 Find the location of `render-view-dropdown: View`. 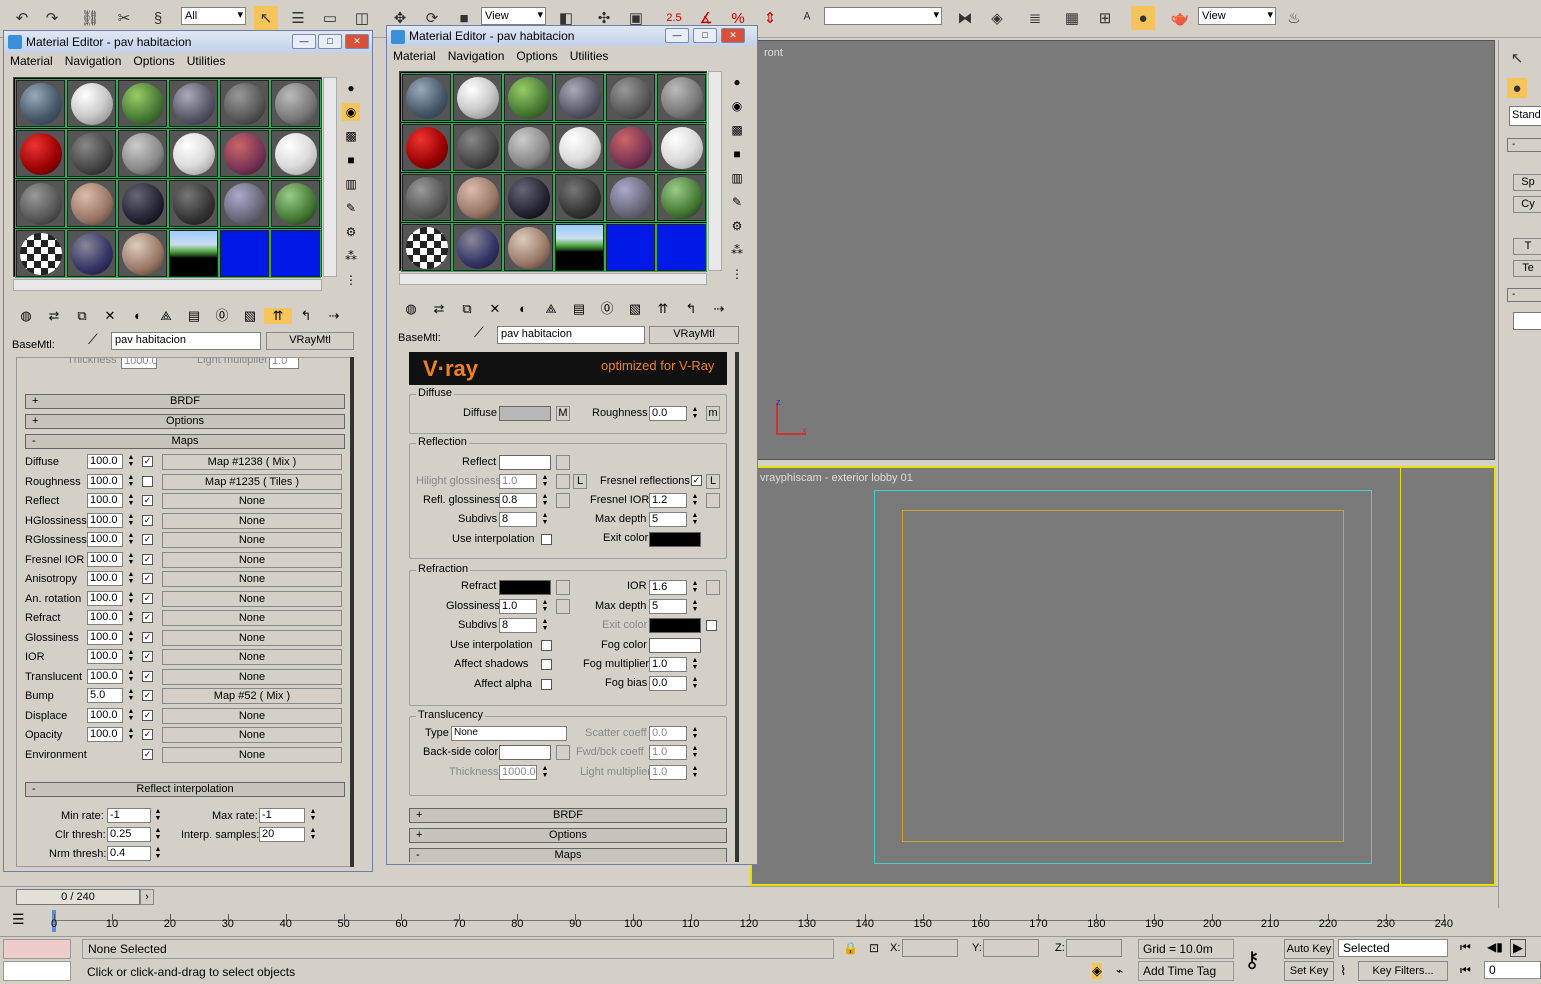

render-view-dropdown: View is located at coordinates (1237, 16).